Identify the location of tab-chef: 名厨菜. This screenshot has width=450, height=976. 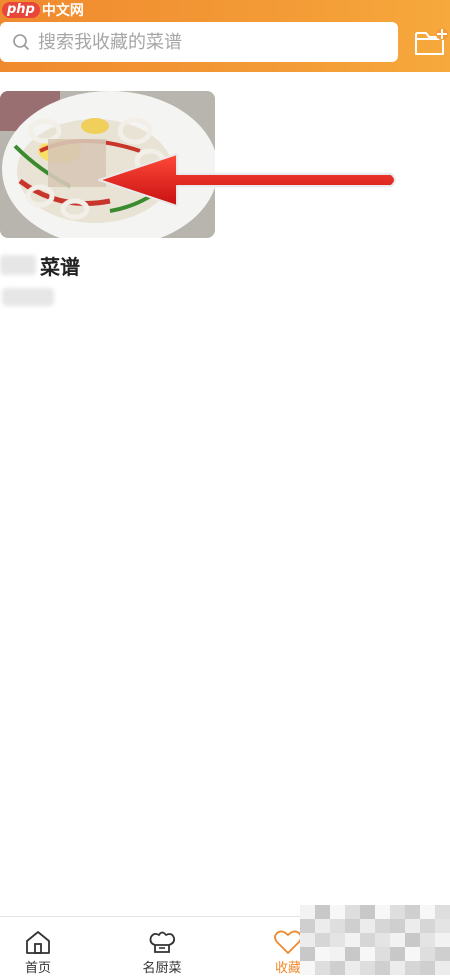
(162, 946).